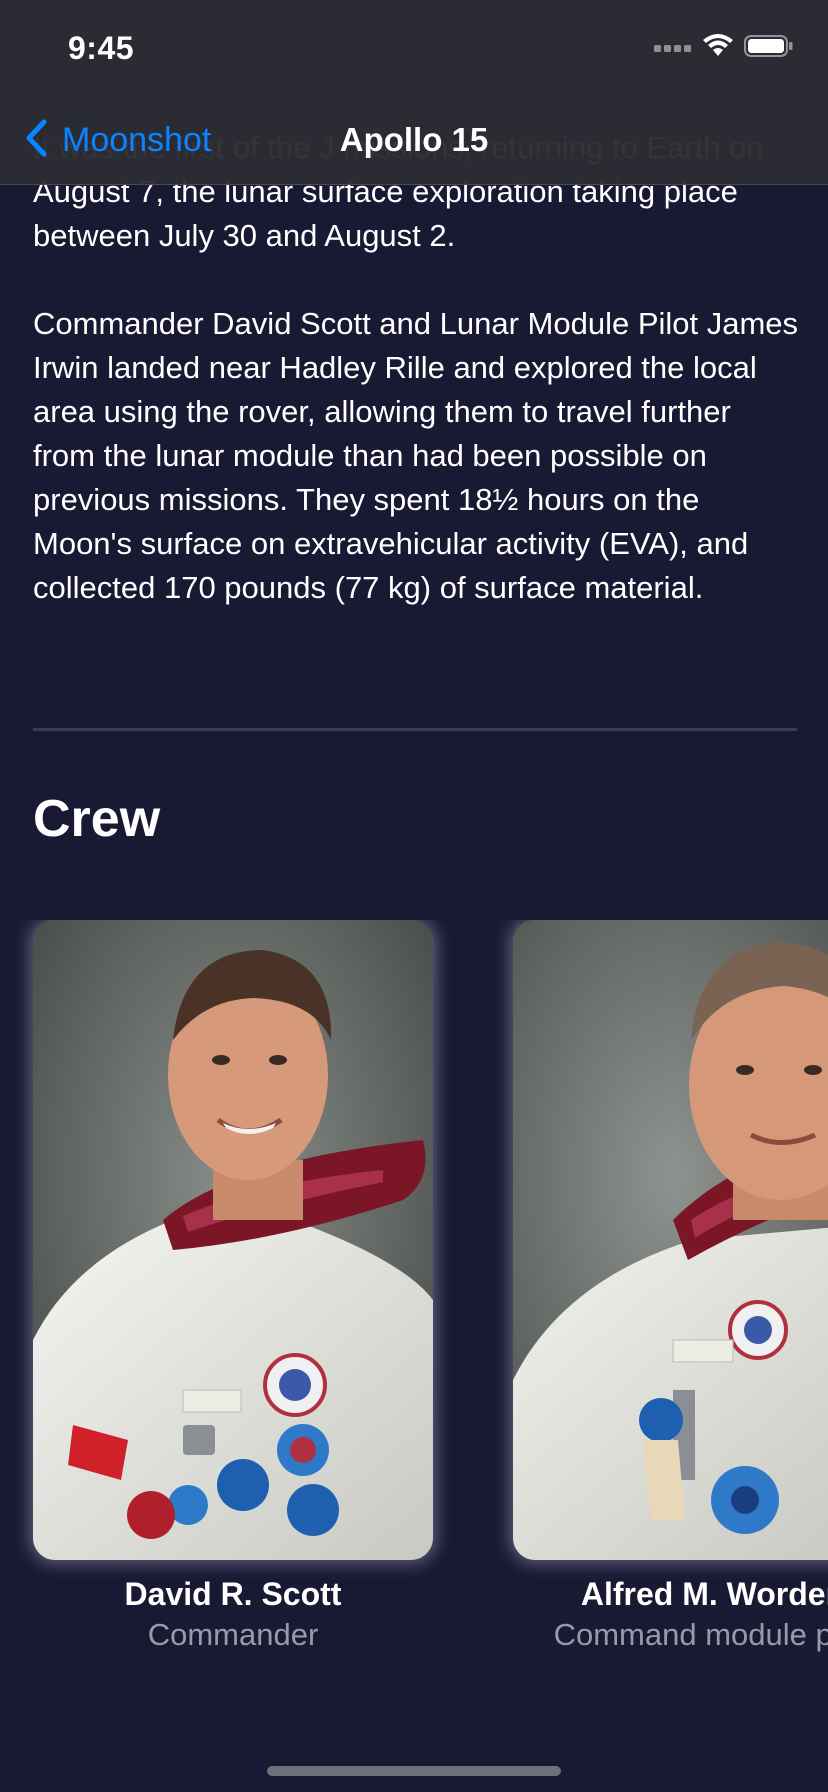 The image size is (828, 1792). Describe the element at coordinates (769, 48) in the screenshot. I see `battery-icon` at that location.